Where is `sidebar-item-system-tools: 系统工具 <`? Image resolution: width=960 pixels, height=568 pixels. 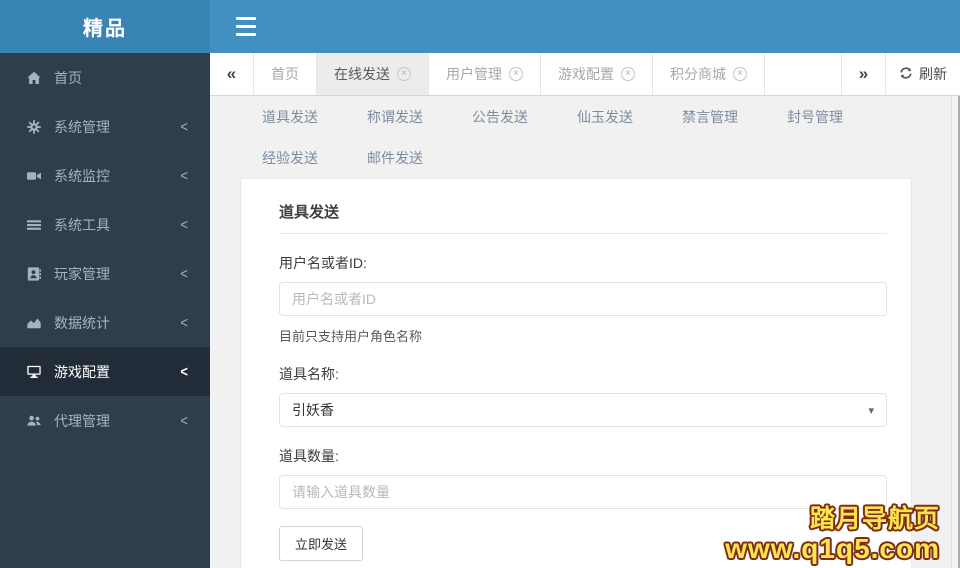
sidebar-item-system-tools: 系统工具 < is located at coordinates (105, 224).